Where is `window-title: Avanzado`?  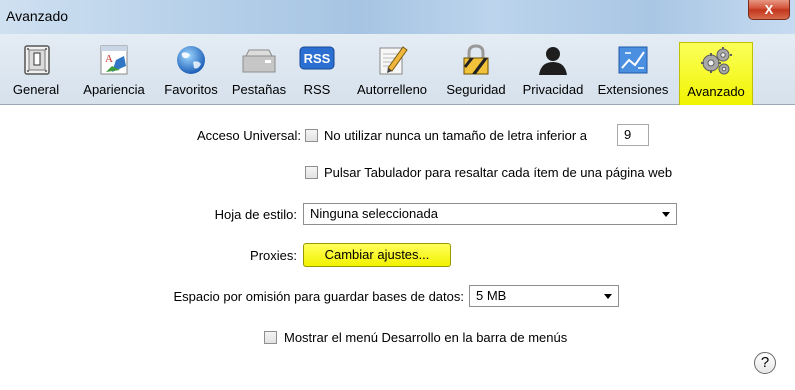
window-title: Avanzado is located at coordinates (37, 16).